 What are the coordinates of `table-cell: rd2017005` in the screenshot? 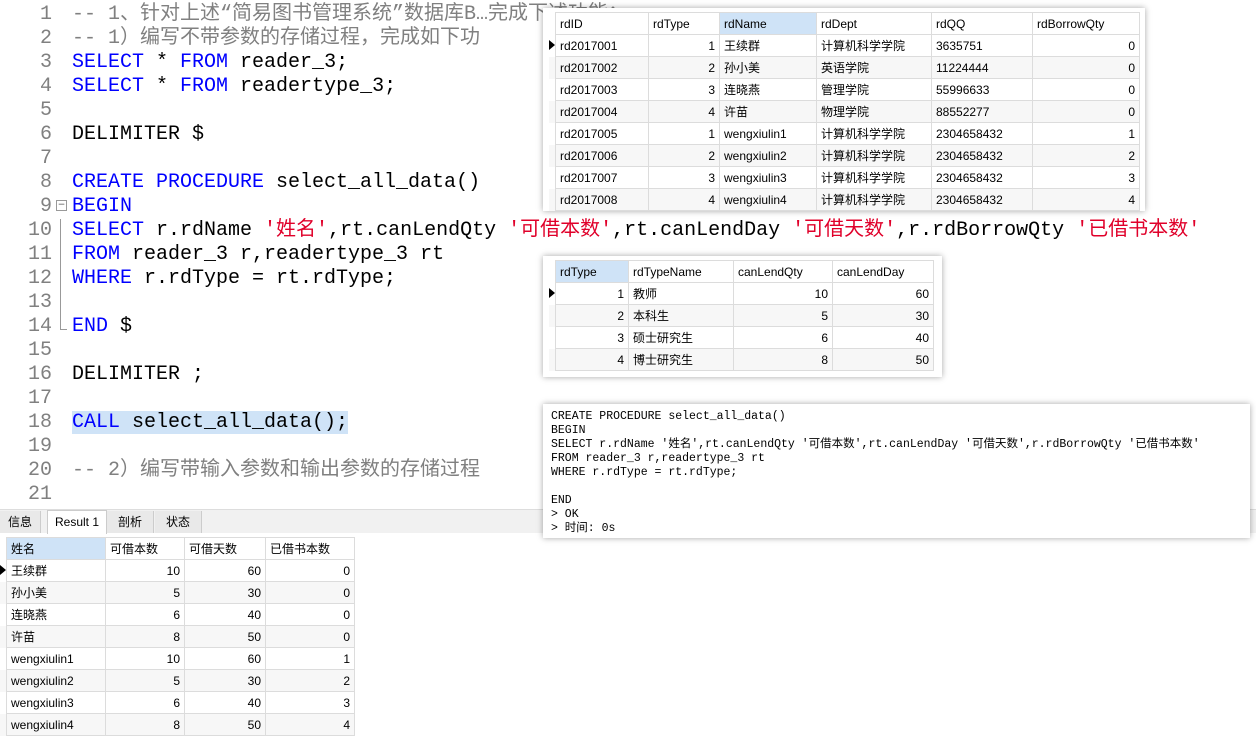 It's located at (602, 133).